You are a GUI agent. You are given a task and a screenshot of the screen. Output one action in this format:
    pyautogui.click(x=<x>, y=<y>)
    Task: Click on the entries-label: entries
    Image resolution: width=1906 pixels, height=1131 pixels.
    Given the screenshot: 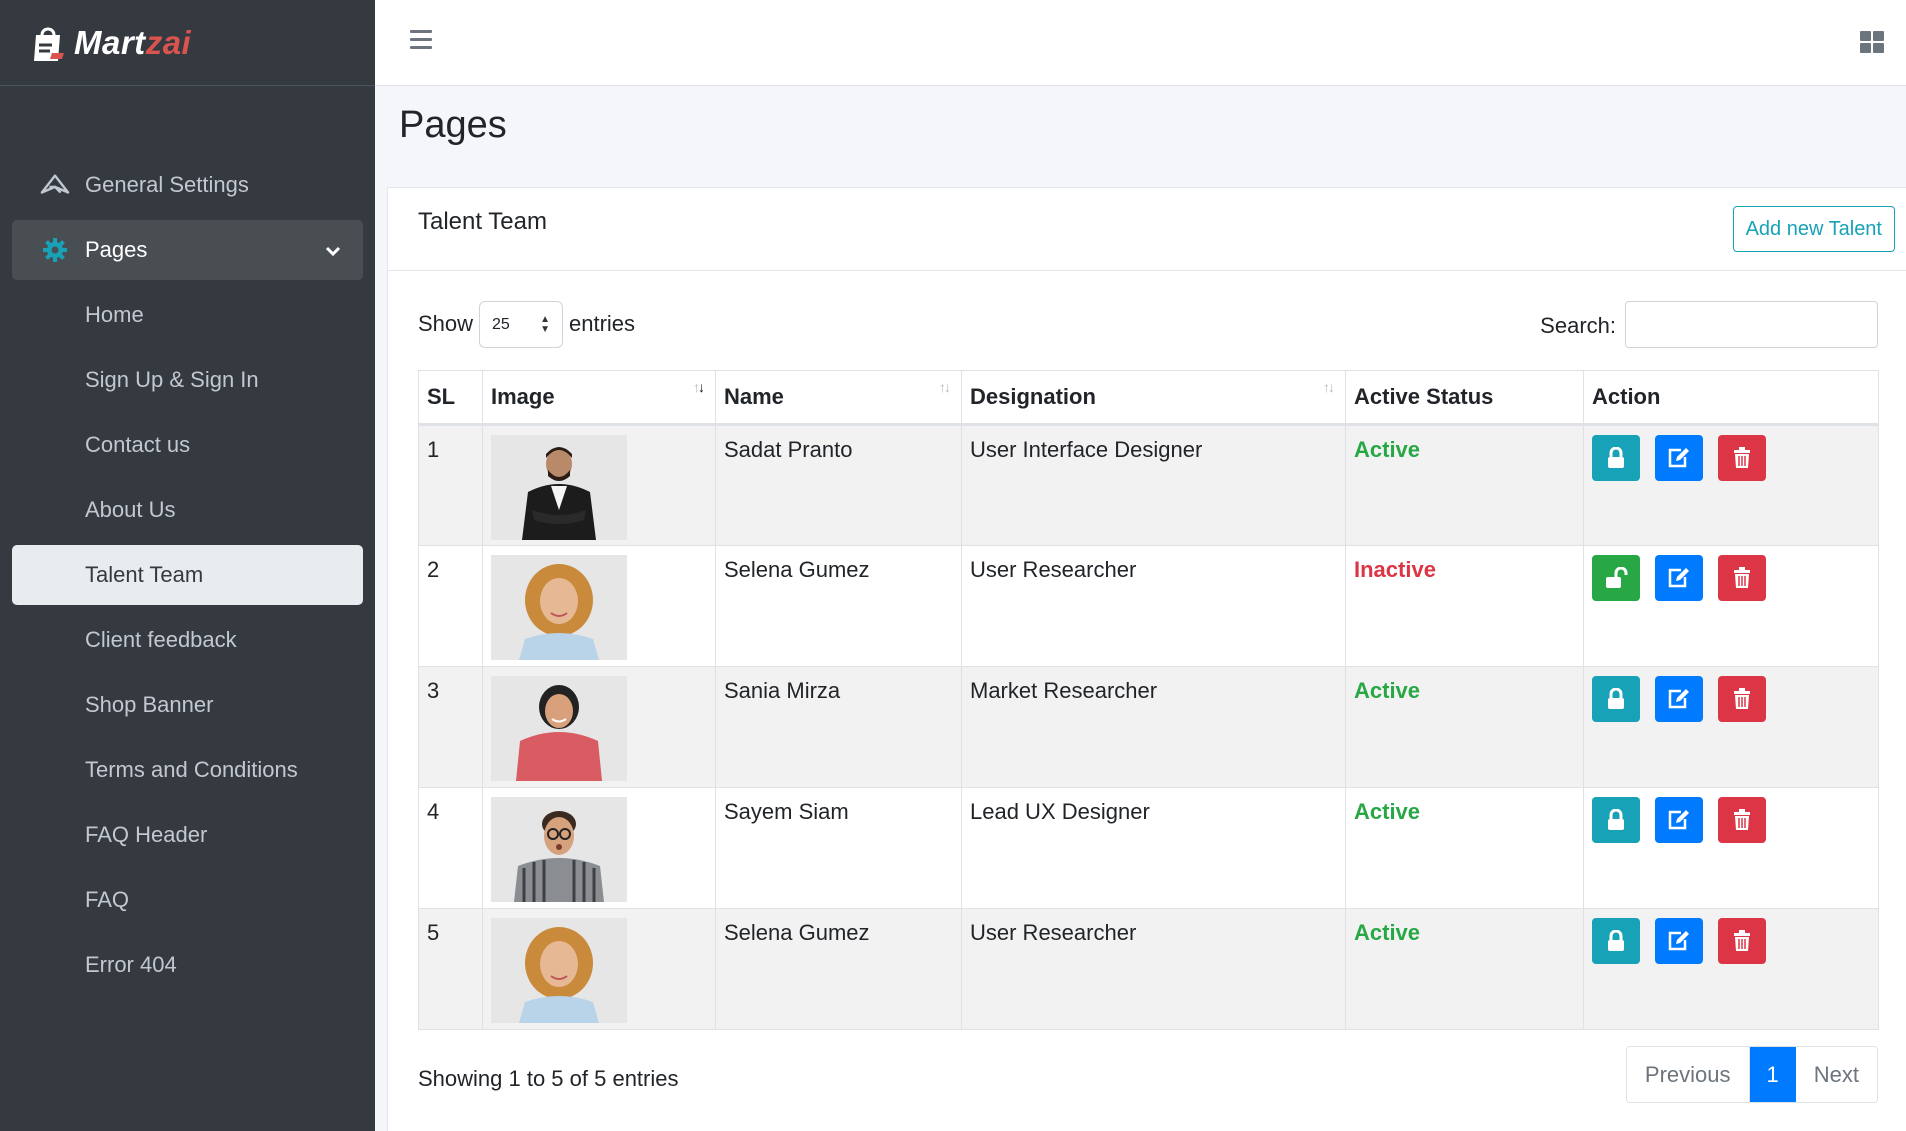 What is the action you would take?
    pyautogui.click(x=602, y=323)
    